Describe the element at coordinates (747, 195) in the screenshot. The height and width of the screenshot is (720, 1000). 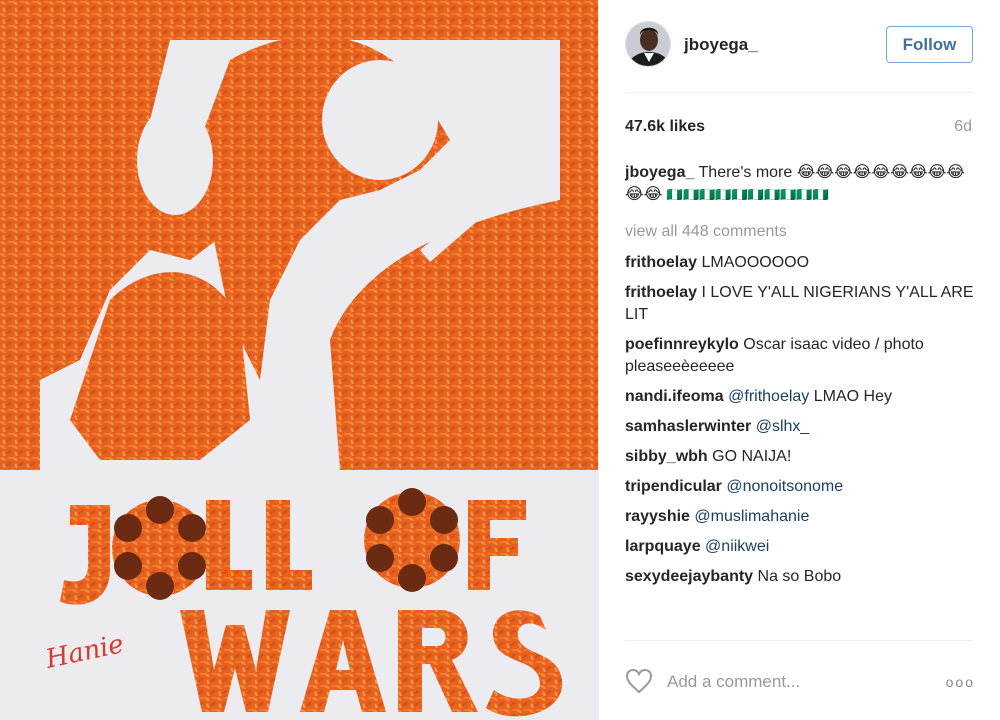
I see `caption-flags: 🇳🇬🇳🇬🇳🇬🇳🇬🇳🇬🇳🇬🇳🇬🇳🇬🇳🇬🇳🇬` at that location.